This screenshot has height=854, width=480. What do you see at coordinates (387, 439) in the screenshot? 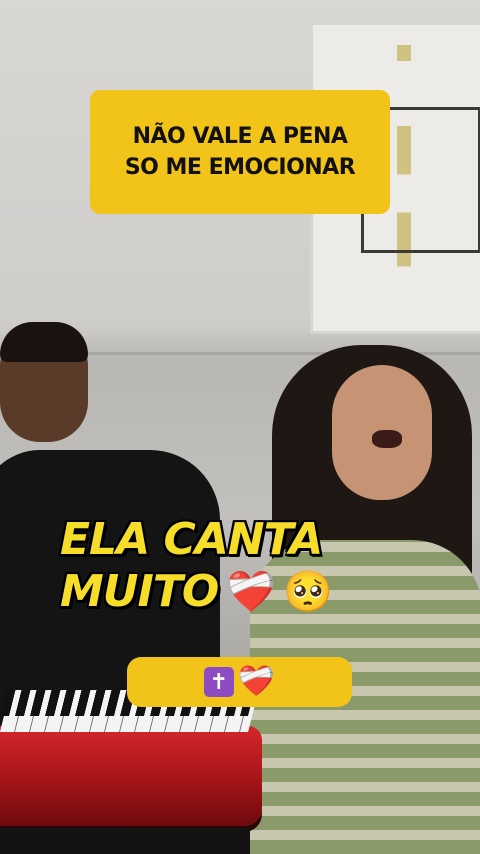
I see `woman-mouth` at bounding box center [387, 439].